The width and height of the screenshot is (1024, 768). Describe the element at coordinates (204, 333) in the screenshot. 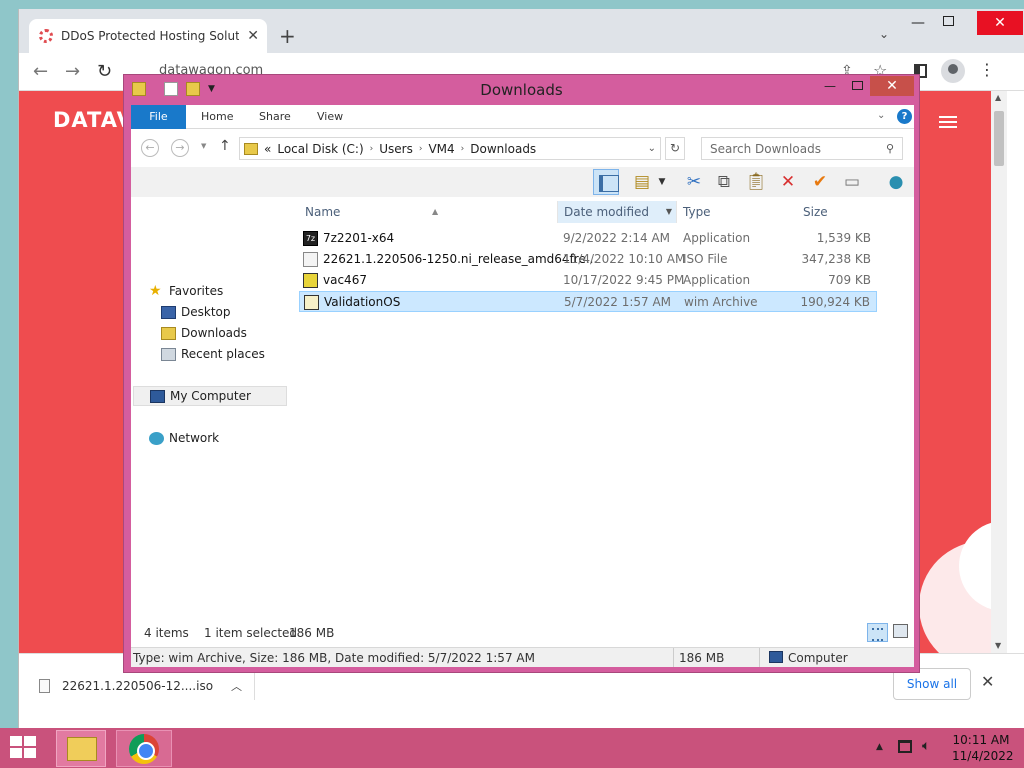

I see `nav-downloads: Downloads` at that location.